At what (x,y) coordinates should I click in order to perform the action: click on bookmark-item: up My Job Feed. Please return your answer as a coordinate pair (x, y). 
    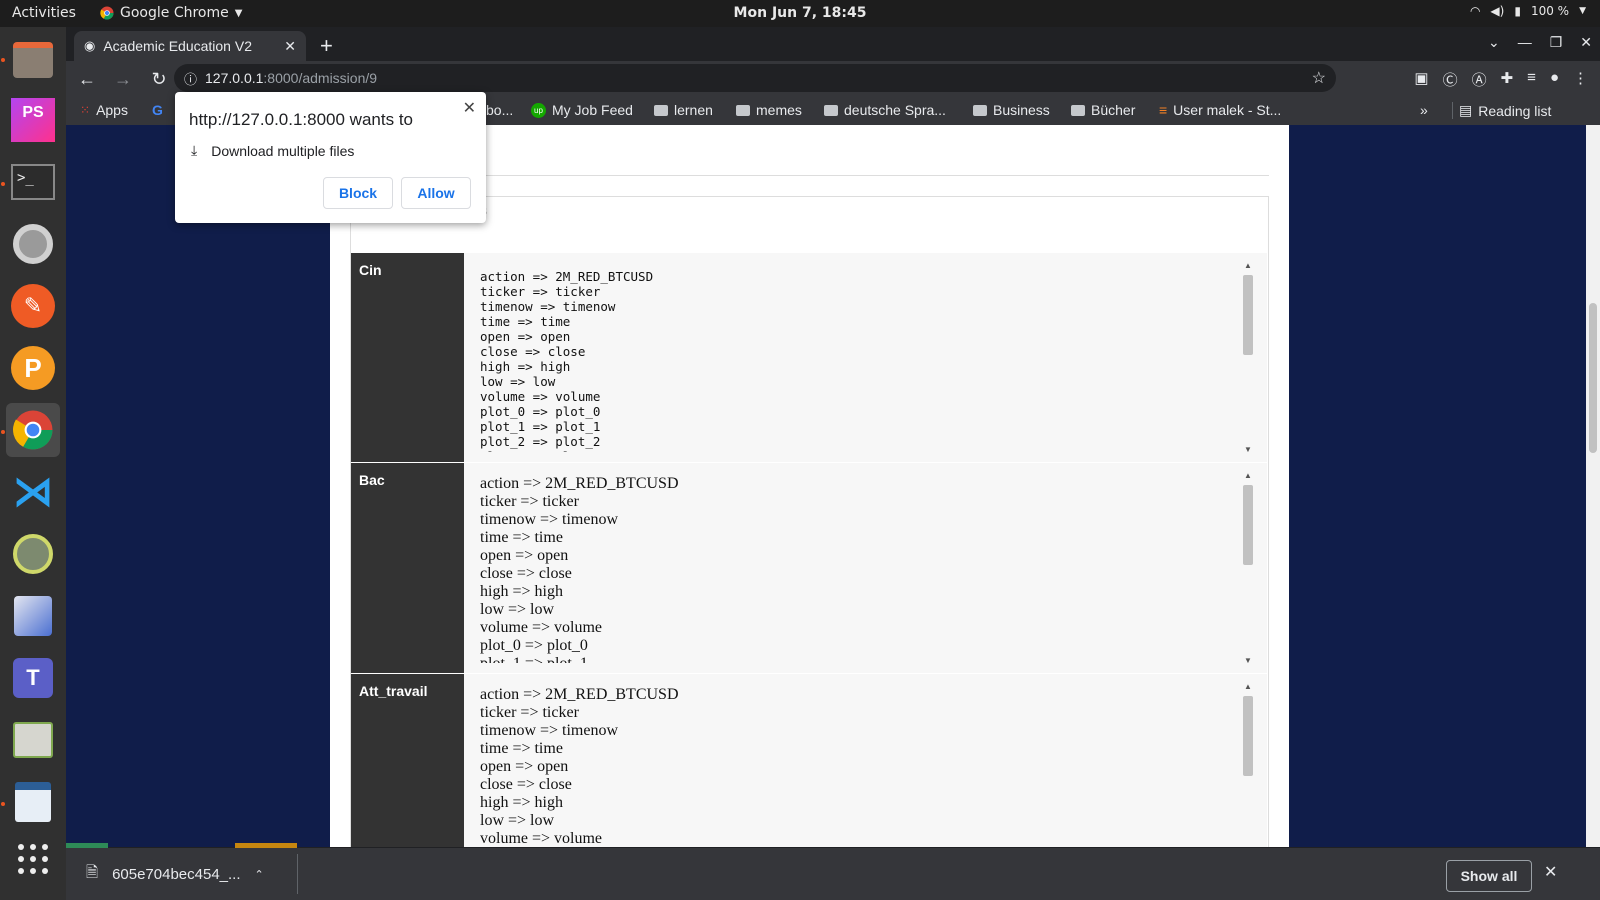
    Looking at the image, I should click on (582, 110).